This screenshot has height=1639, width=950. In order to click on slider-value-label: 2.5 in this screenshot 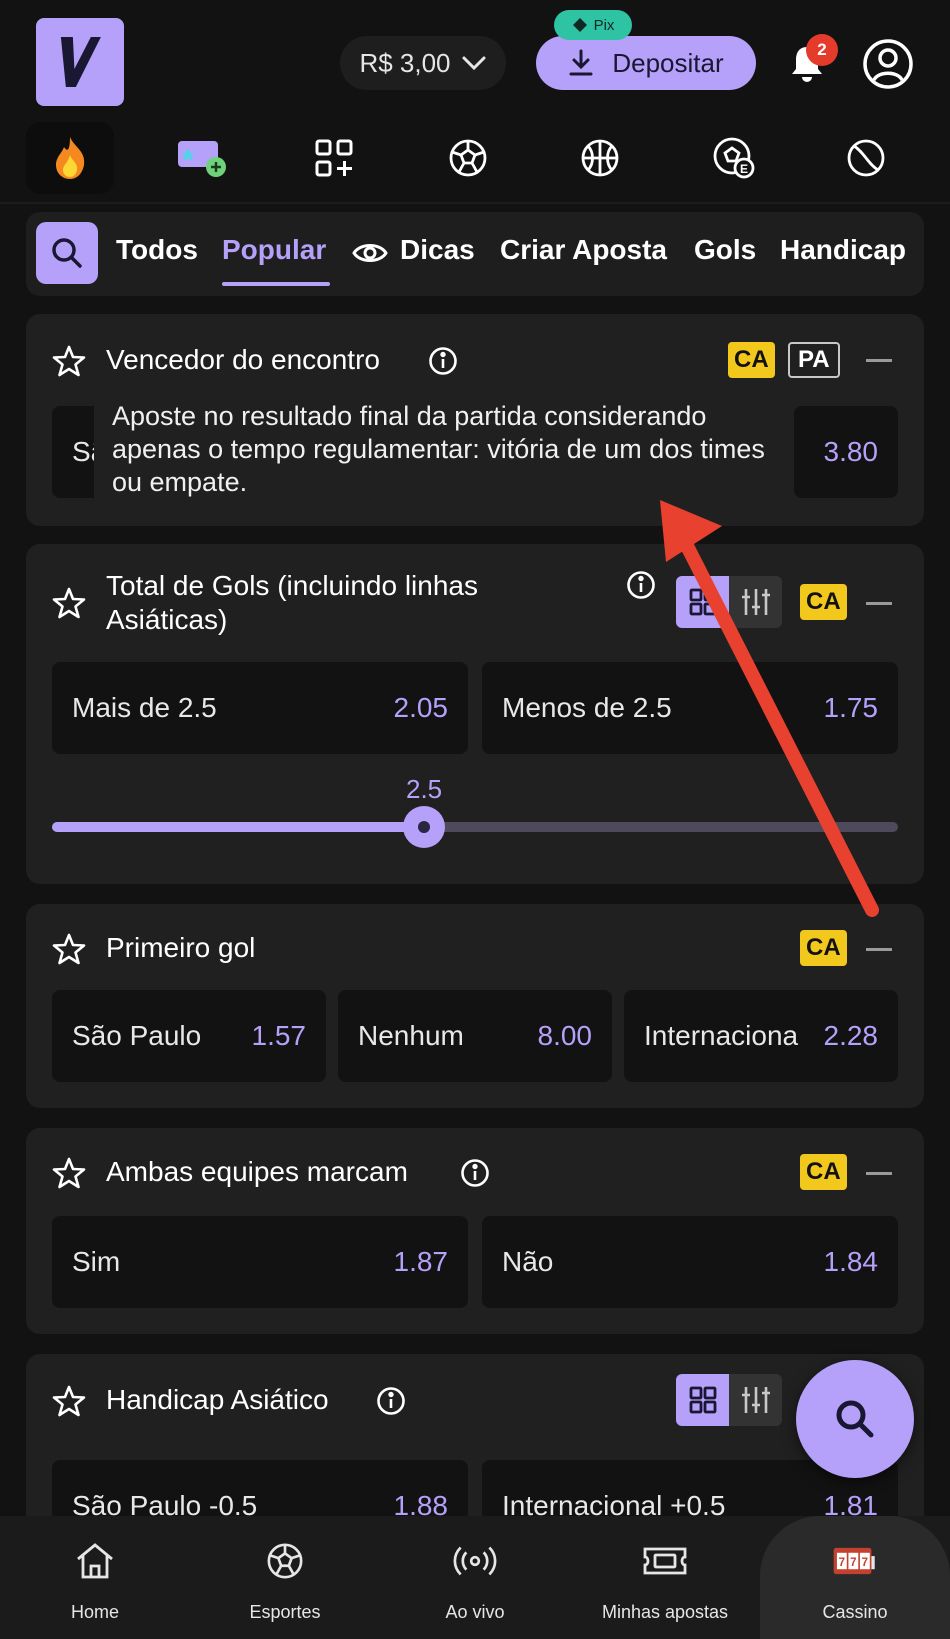, I will do `click(424, 789)`.